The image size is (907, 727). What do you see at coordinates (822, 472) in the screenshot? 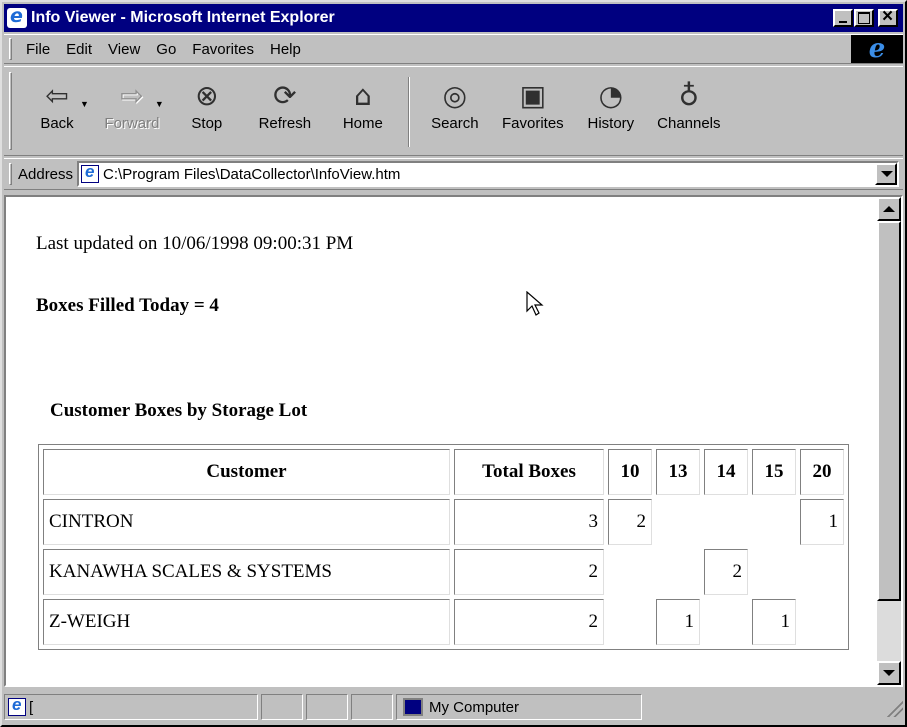
I see `header-lot: 20` at bounding box center [822, 472].